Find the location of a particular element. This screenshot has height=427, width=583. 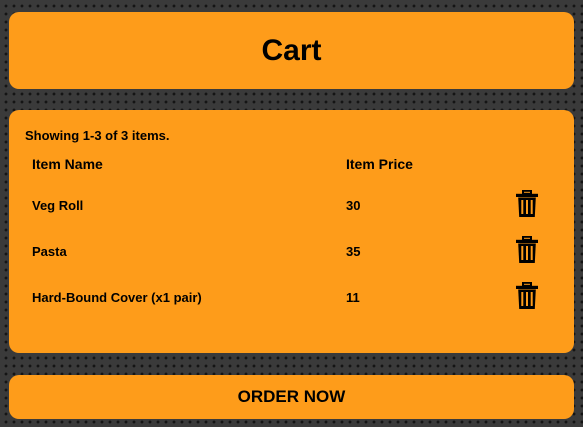

column-header-item-name: Item Name is located at coordinates (67, 164).